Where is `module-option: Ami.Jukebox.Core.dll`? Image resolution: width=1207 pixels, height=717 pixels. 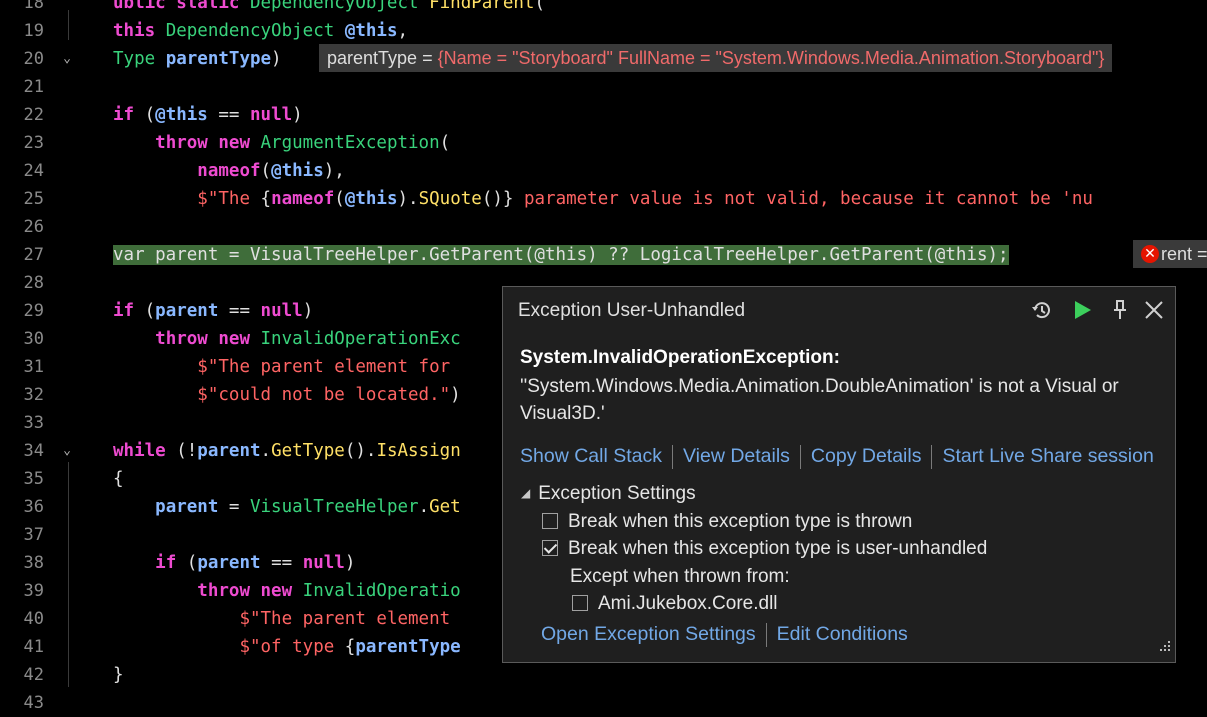
module-option: Ami.Jukebox.Core.dll is located at coordinates (675, 604).